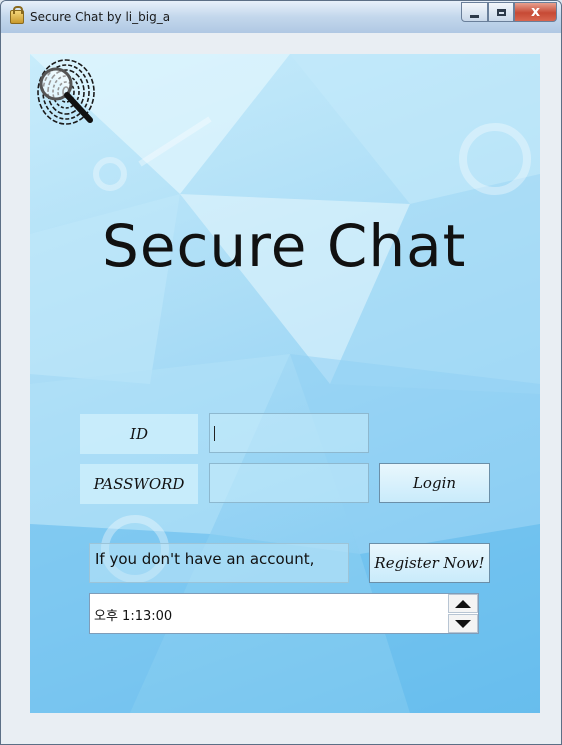  I want to click on arrow-up-icon, so click(463, 603).